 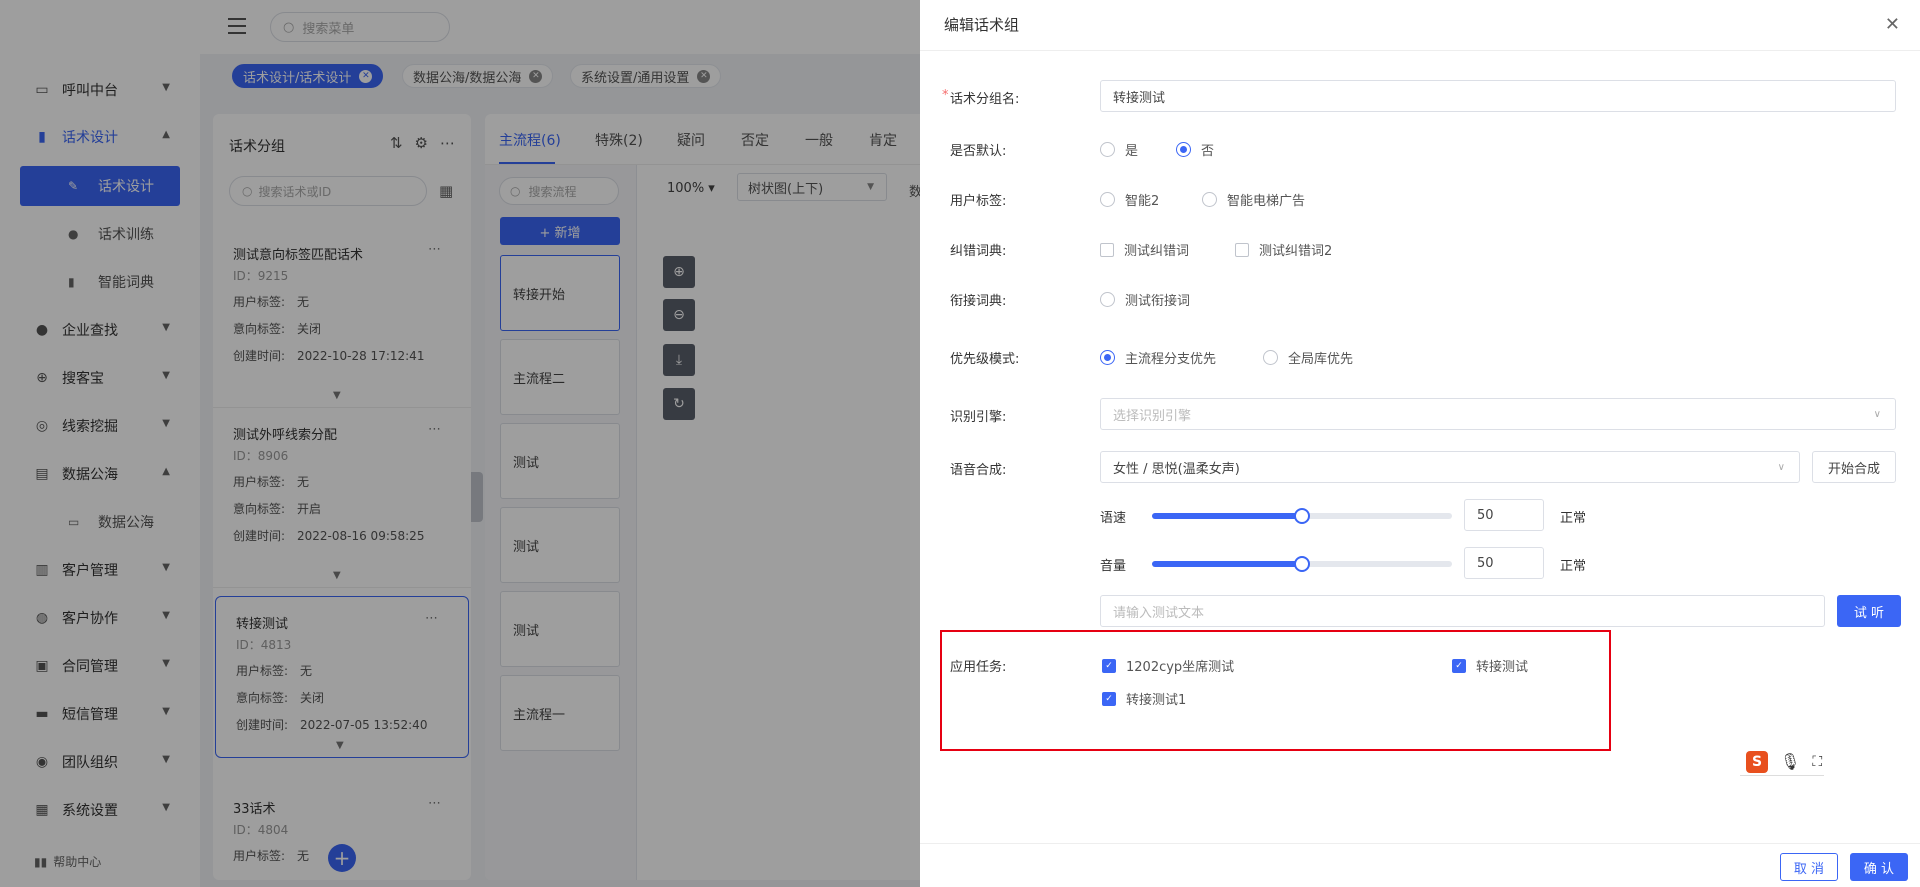 I want to click on default-label: 是否默认:, so click(x=978, y=151).